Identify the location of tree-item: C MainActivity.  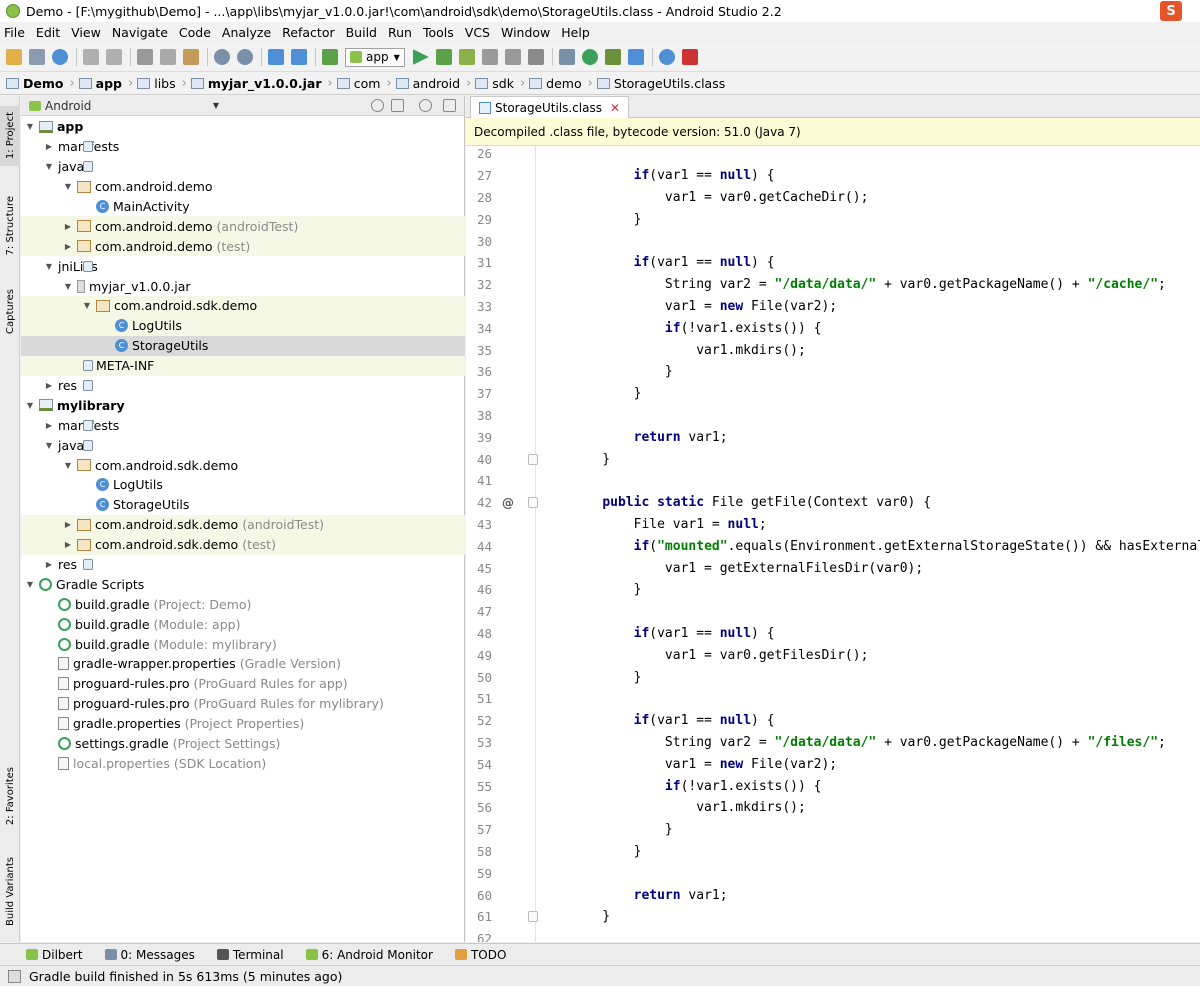
(243, 207).